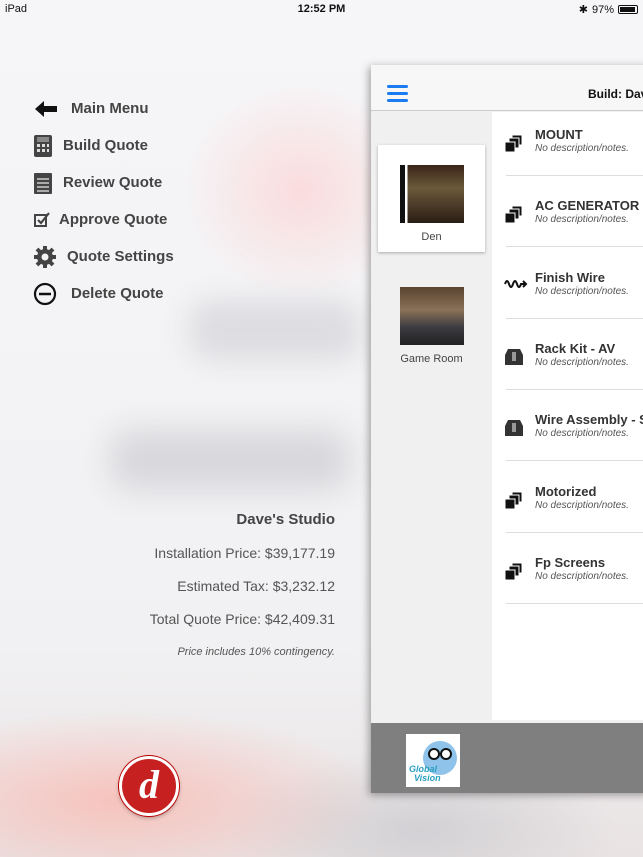 This screenshot has height=857, width=643. Describe the element at coordinates (587, 206) in the screenshot. I see `item-name: AC GENERATOR` at that location.